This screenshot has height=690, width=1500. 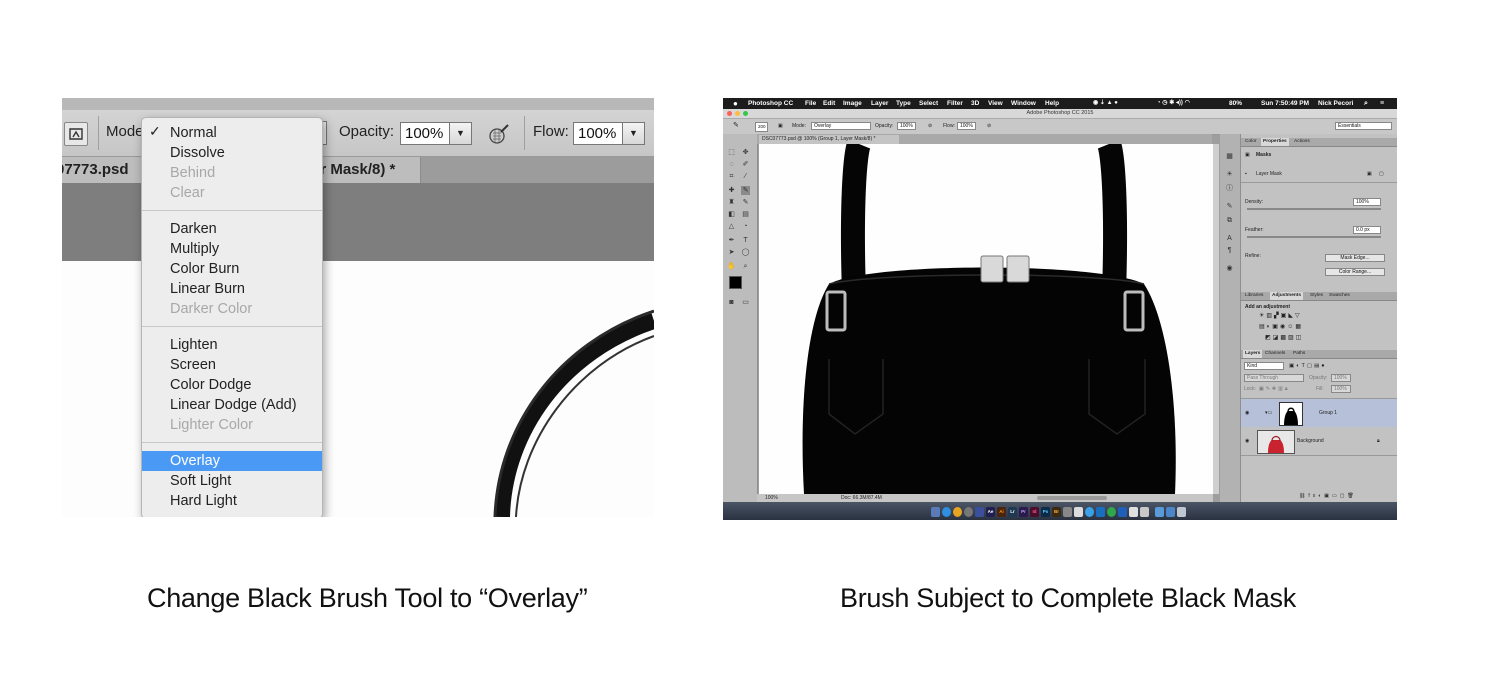 What do you see at coordinates (1287, 296) in the screenshot?
I see `tab-adjustments: Adjustments` at bounding box center [1287, 296].